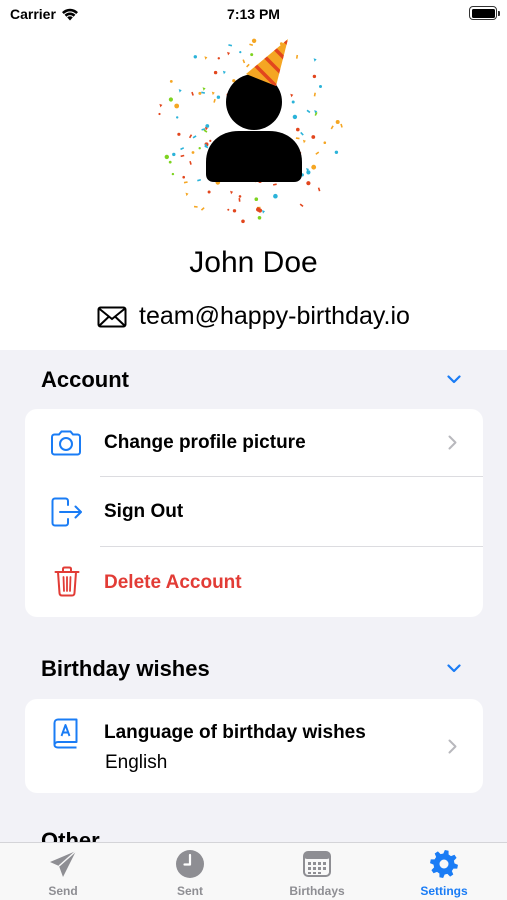 The width and height of the screenshot is (507, 900). I want to click on confetti-decoration, so click(250, 131).